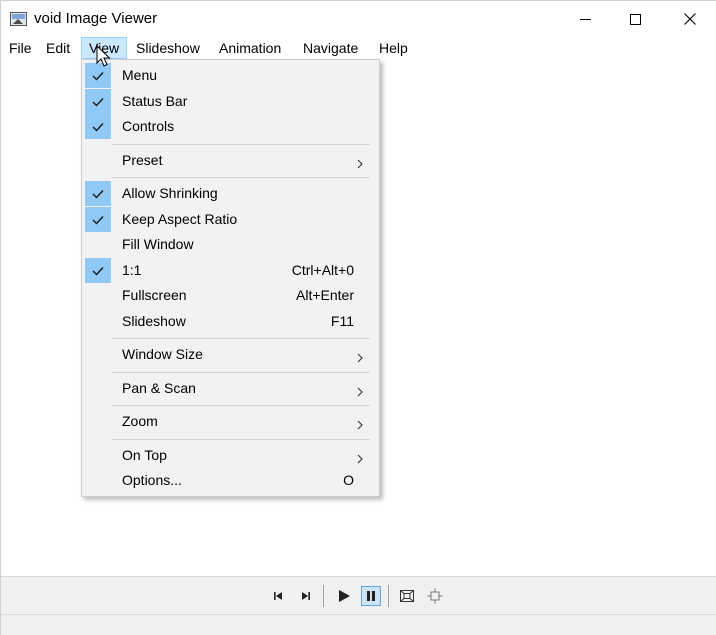 This screenshot has width=716, height=635. I want to click on menu-file: File, so click(20, 48).